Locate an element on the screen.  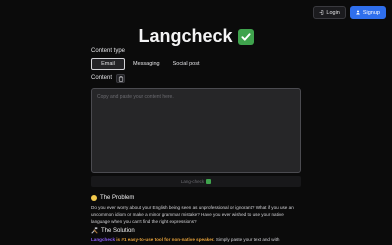
solution-brand: Langcheck is located at coordinates (103, 239).